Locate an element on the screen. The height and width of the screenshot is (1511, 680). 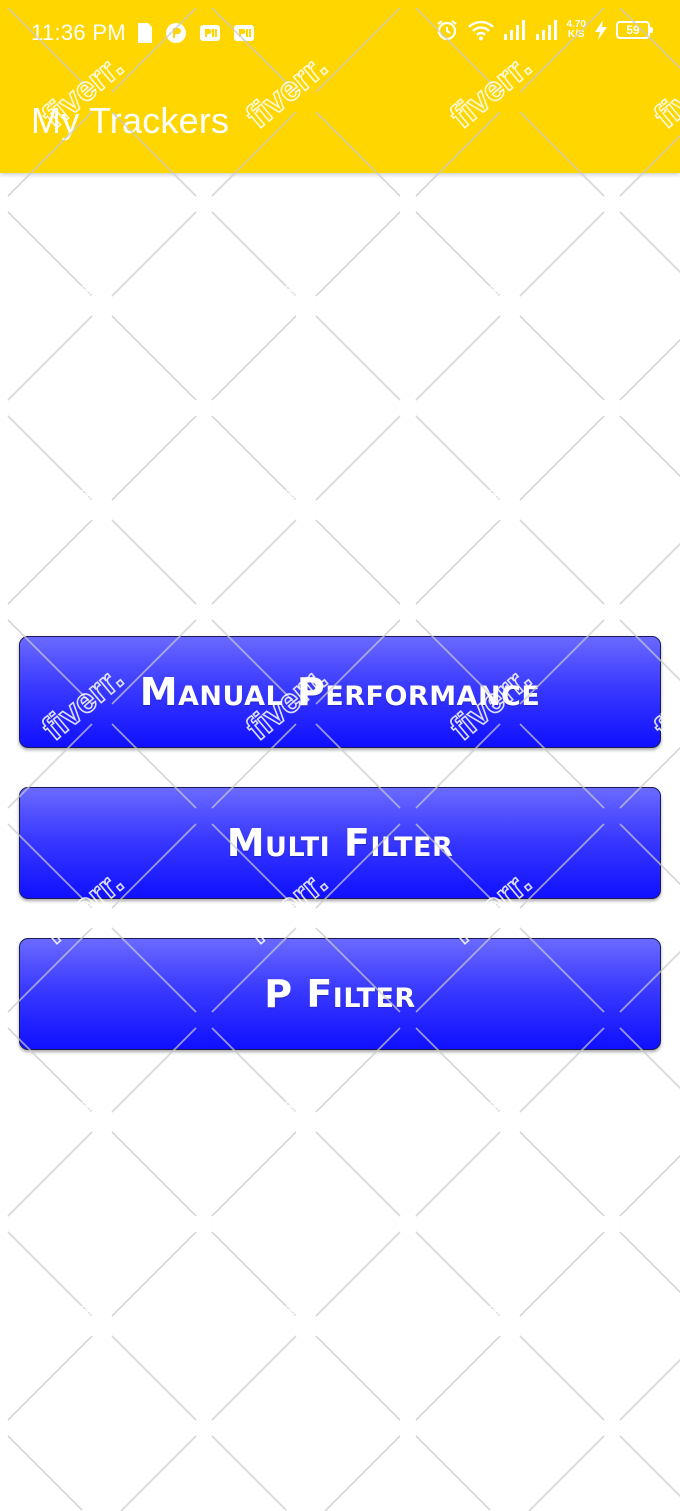
system-icons: 4.70 K/S 59 is located at coordinates (544, 30).